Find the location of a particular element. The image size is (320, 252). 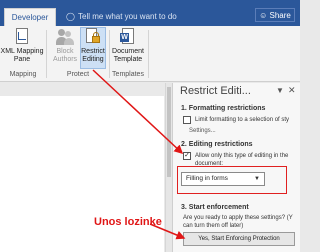

arrow-to-enforce-button is located at coordinates (167, 231).